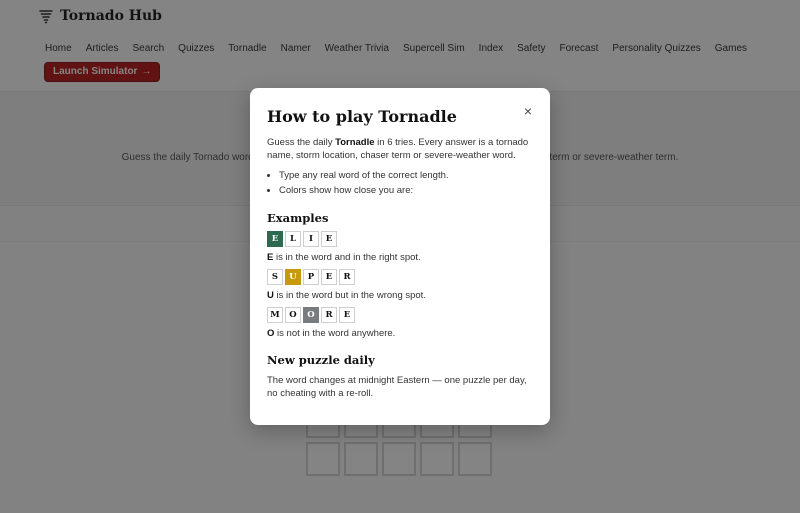 Image resolution: width=800 pixels, height=513 pixels. What do you see at coordinates (293, 239) in the screenshot?
I see `example-tile: L` at bounding box center [293, 239].